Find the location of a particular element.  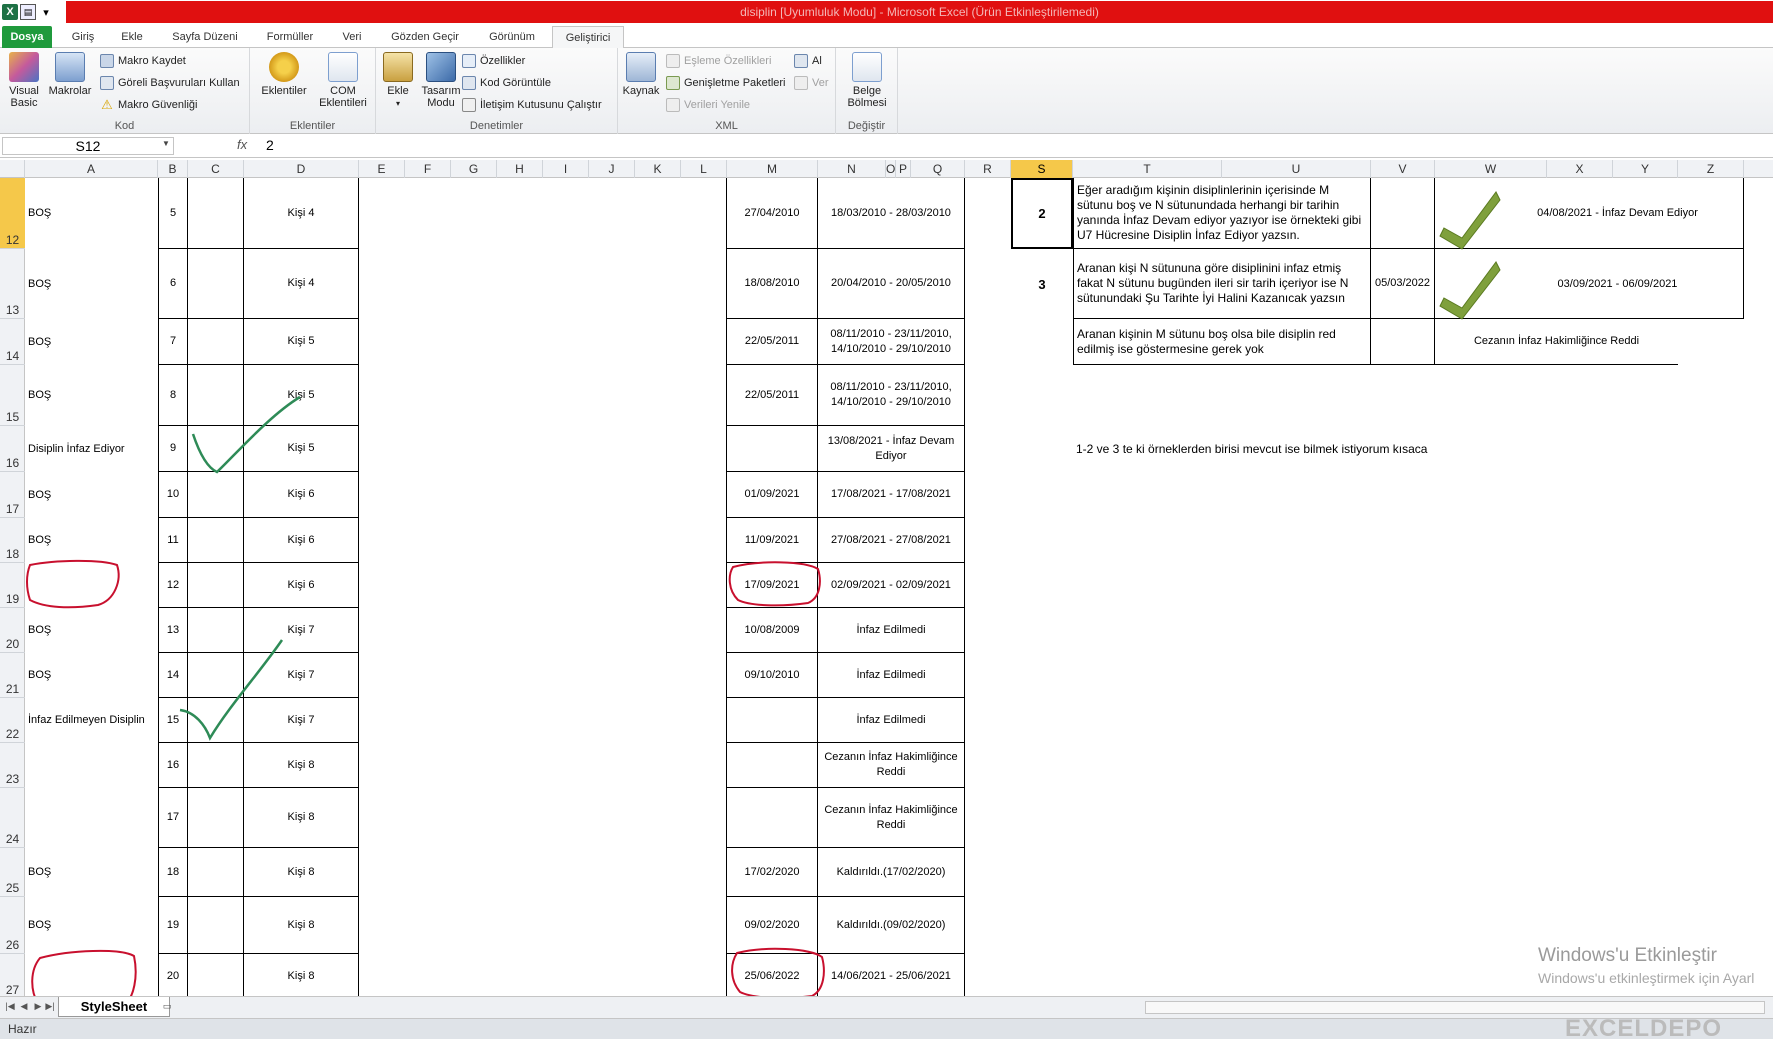

cell-b: 9 is located at coordinates (173, 449).